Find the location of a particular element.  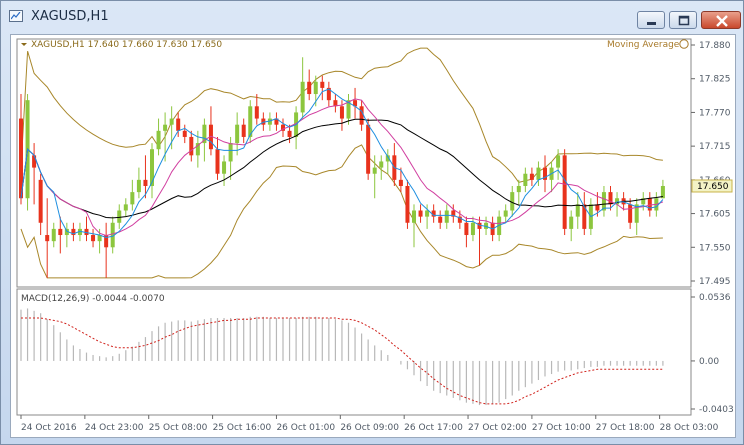

title-bar: XAGUSD,H1 is located at coordinates (372, 16).